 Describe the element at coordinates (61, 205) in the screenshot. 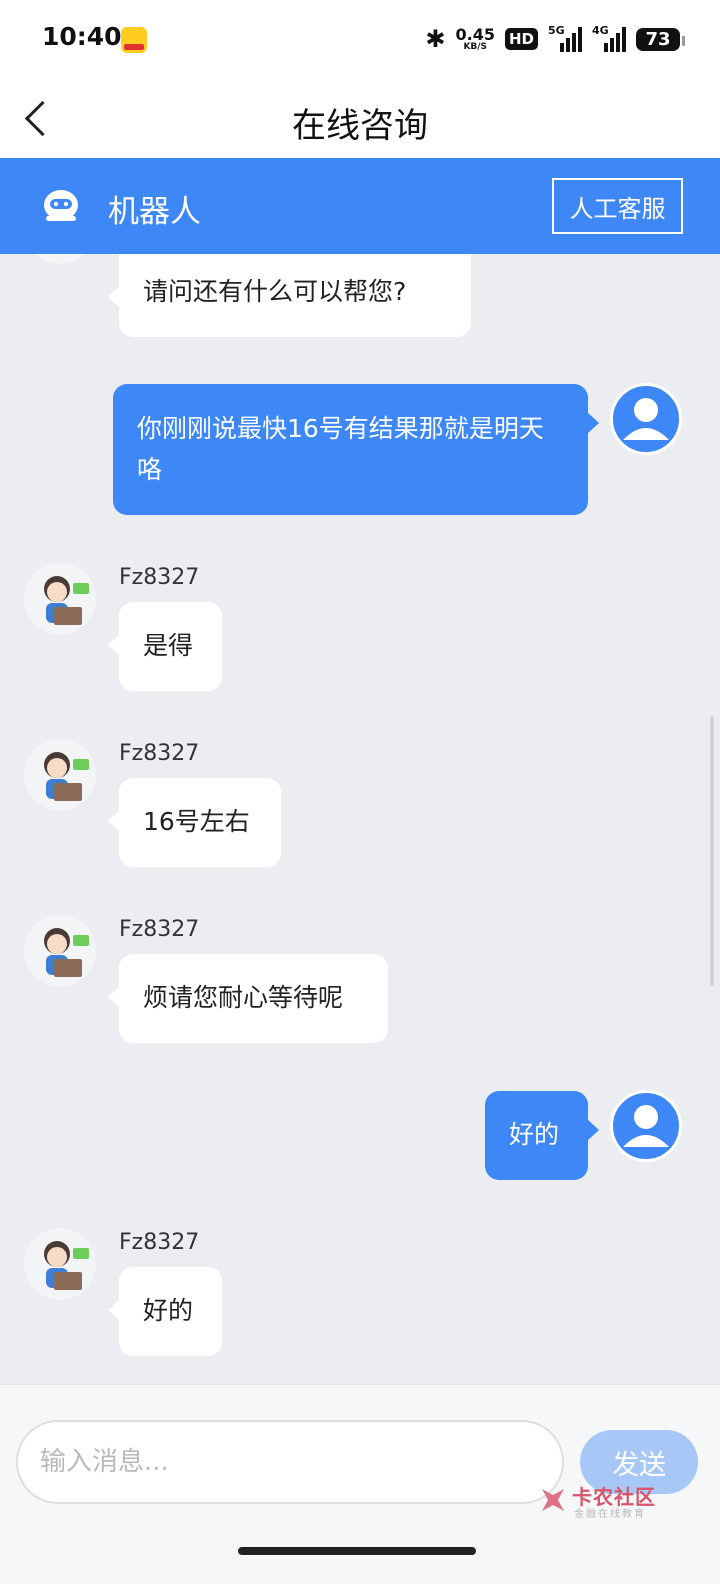

I see `robot-icon` at that location.